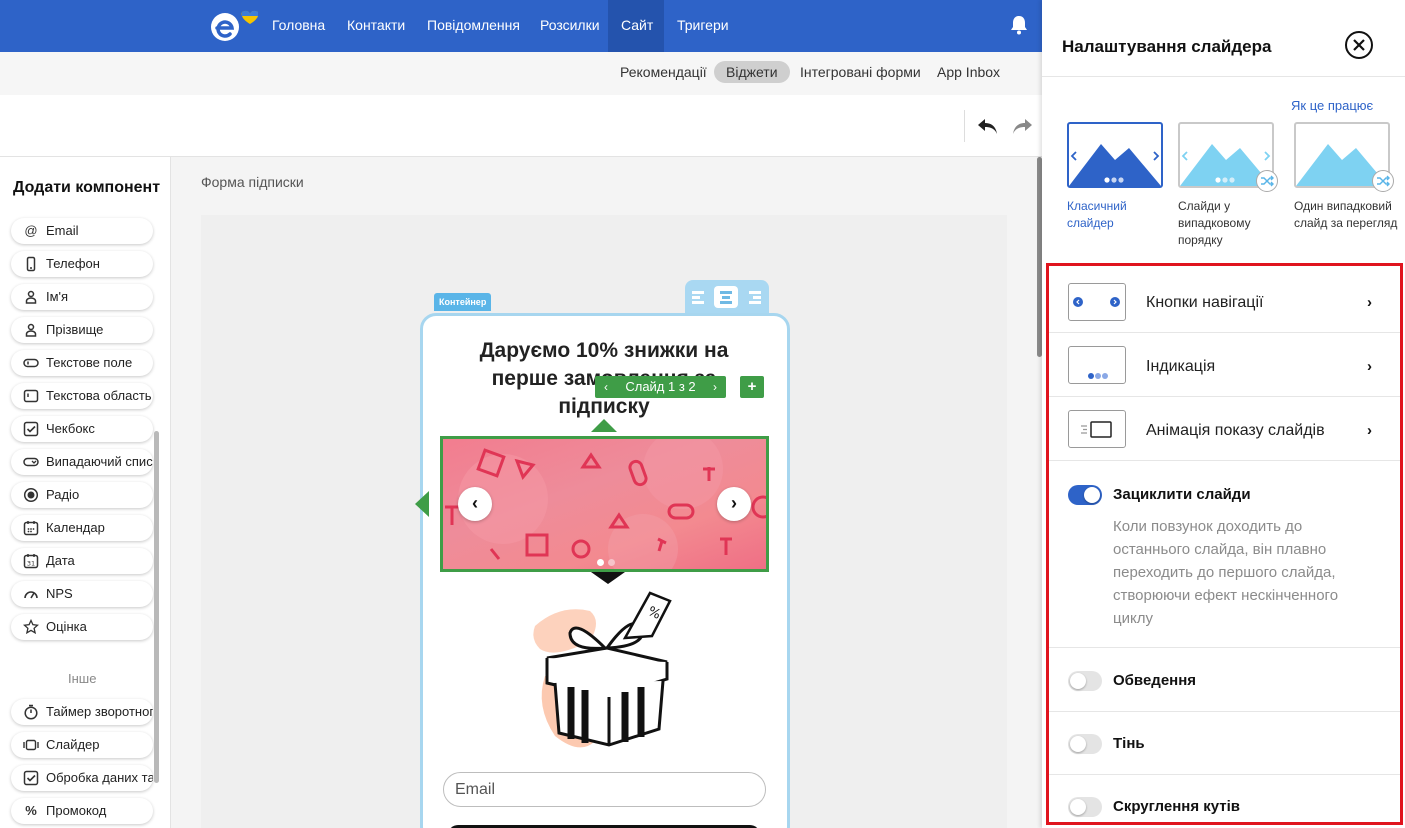 This screenshot has height=828, width=1405. I want to click on undo-icon, so click(988, 126).